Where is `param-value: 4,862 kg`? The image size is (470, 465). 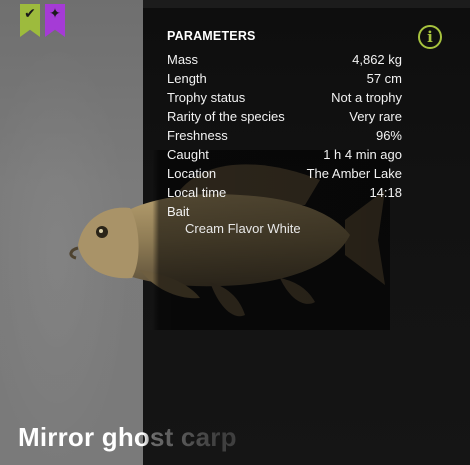 param-value: 4,862 kg is located at coordinates (377, 59).